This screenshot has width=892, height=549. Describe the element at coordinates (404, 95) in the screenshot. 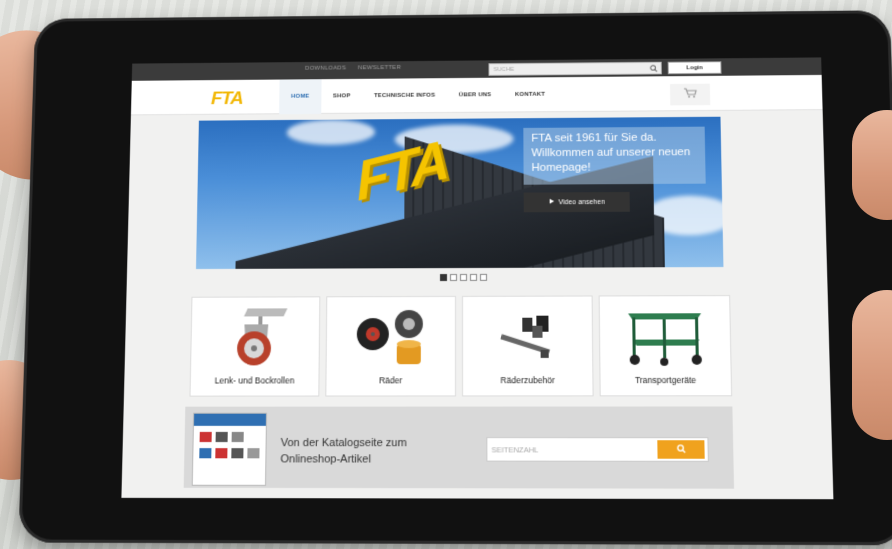

I see `nav-item-technische-infos: TECHNISCHE INFOS` at that location.